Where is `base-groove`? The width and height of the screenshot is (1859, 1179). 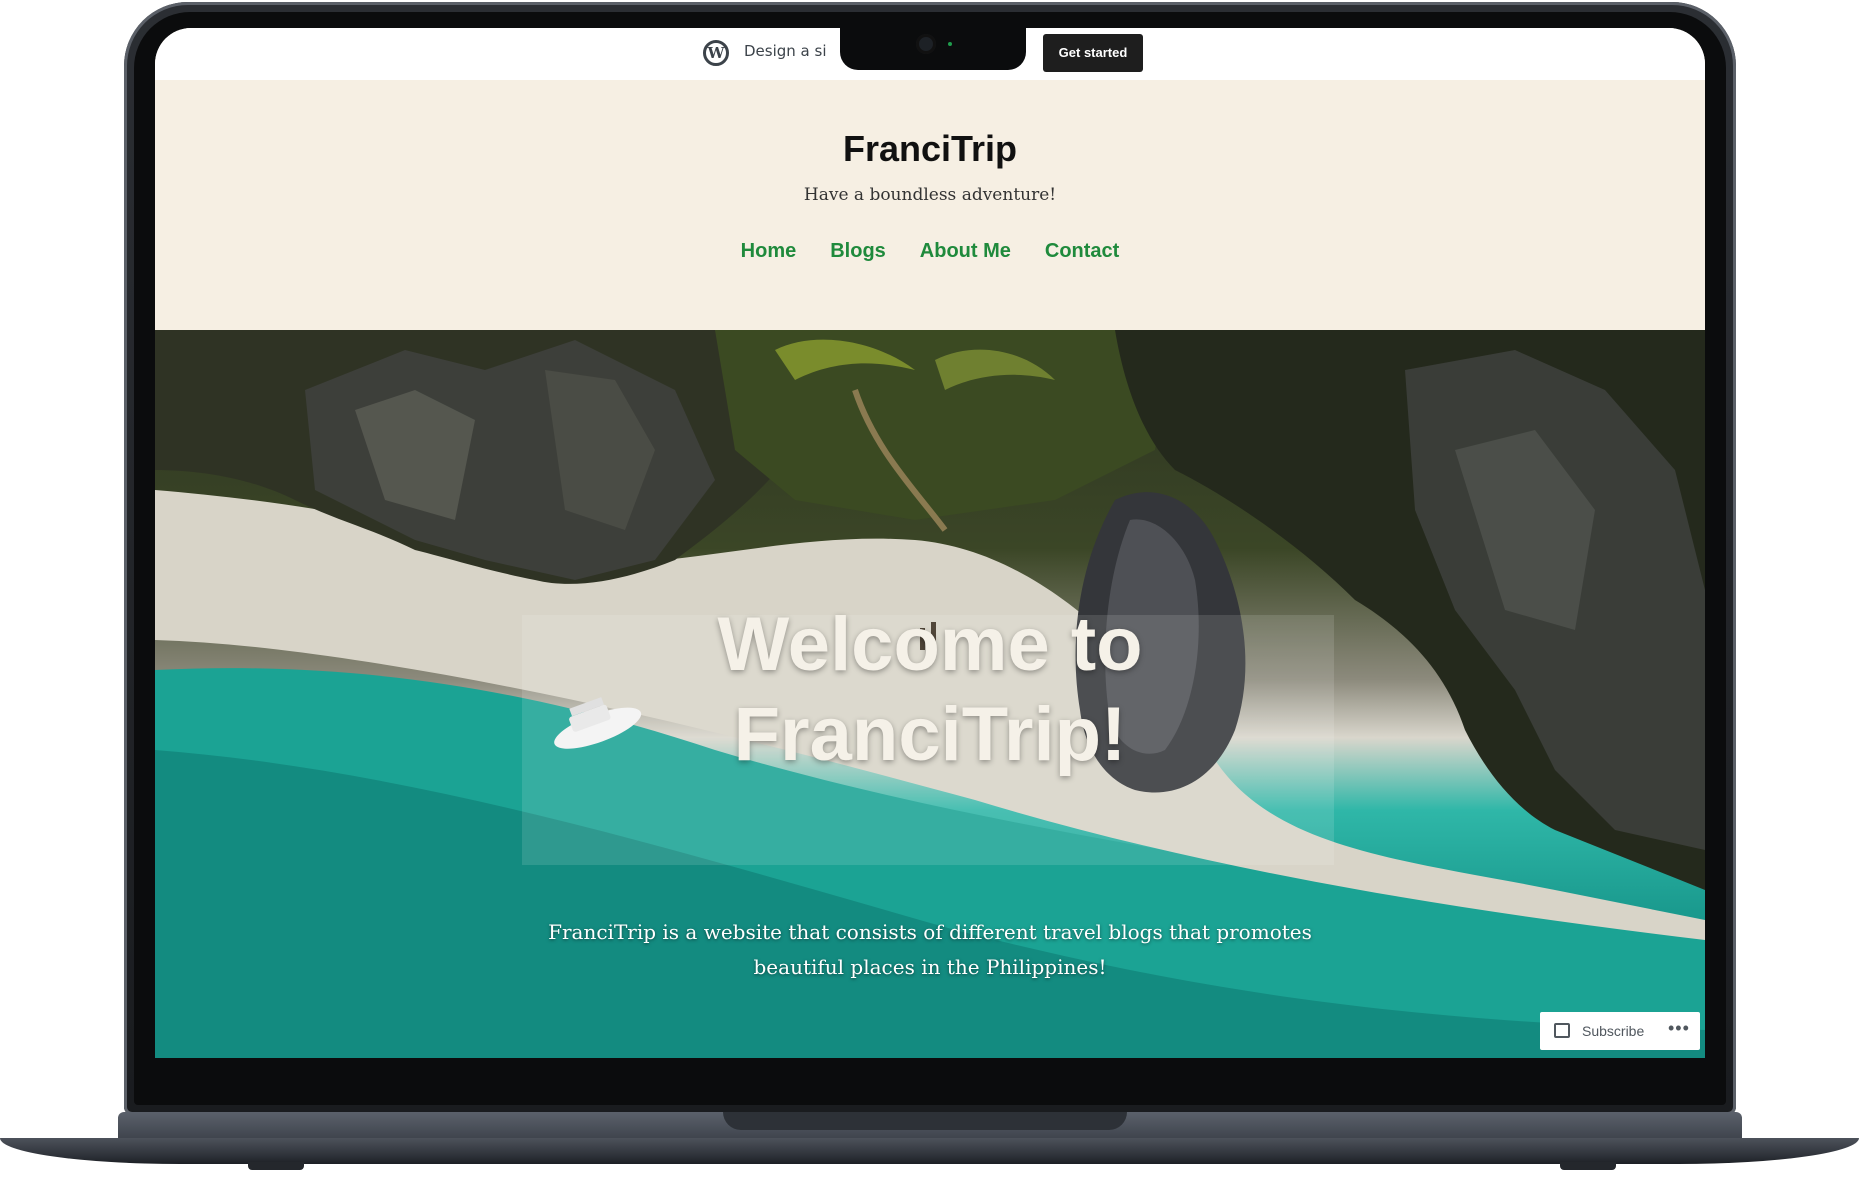 base-groove is located at coordinates (925, 1121).